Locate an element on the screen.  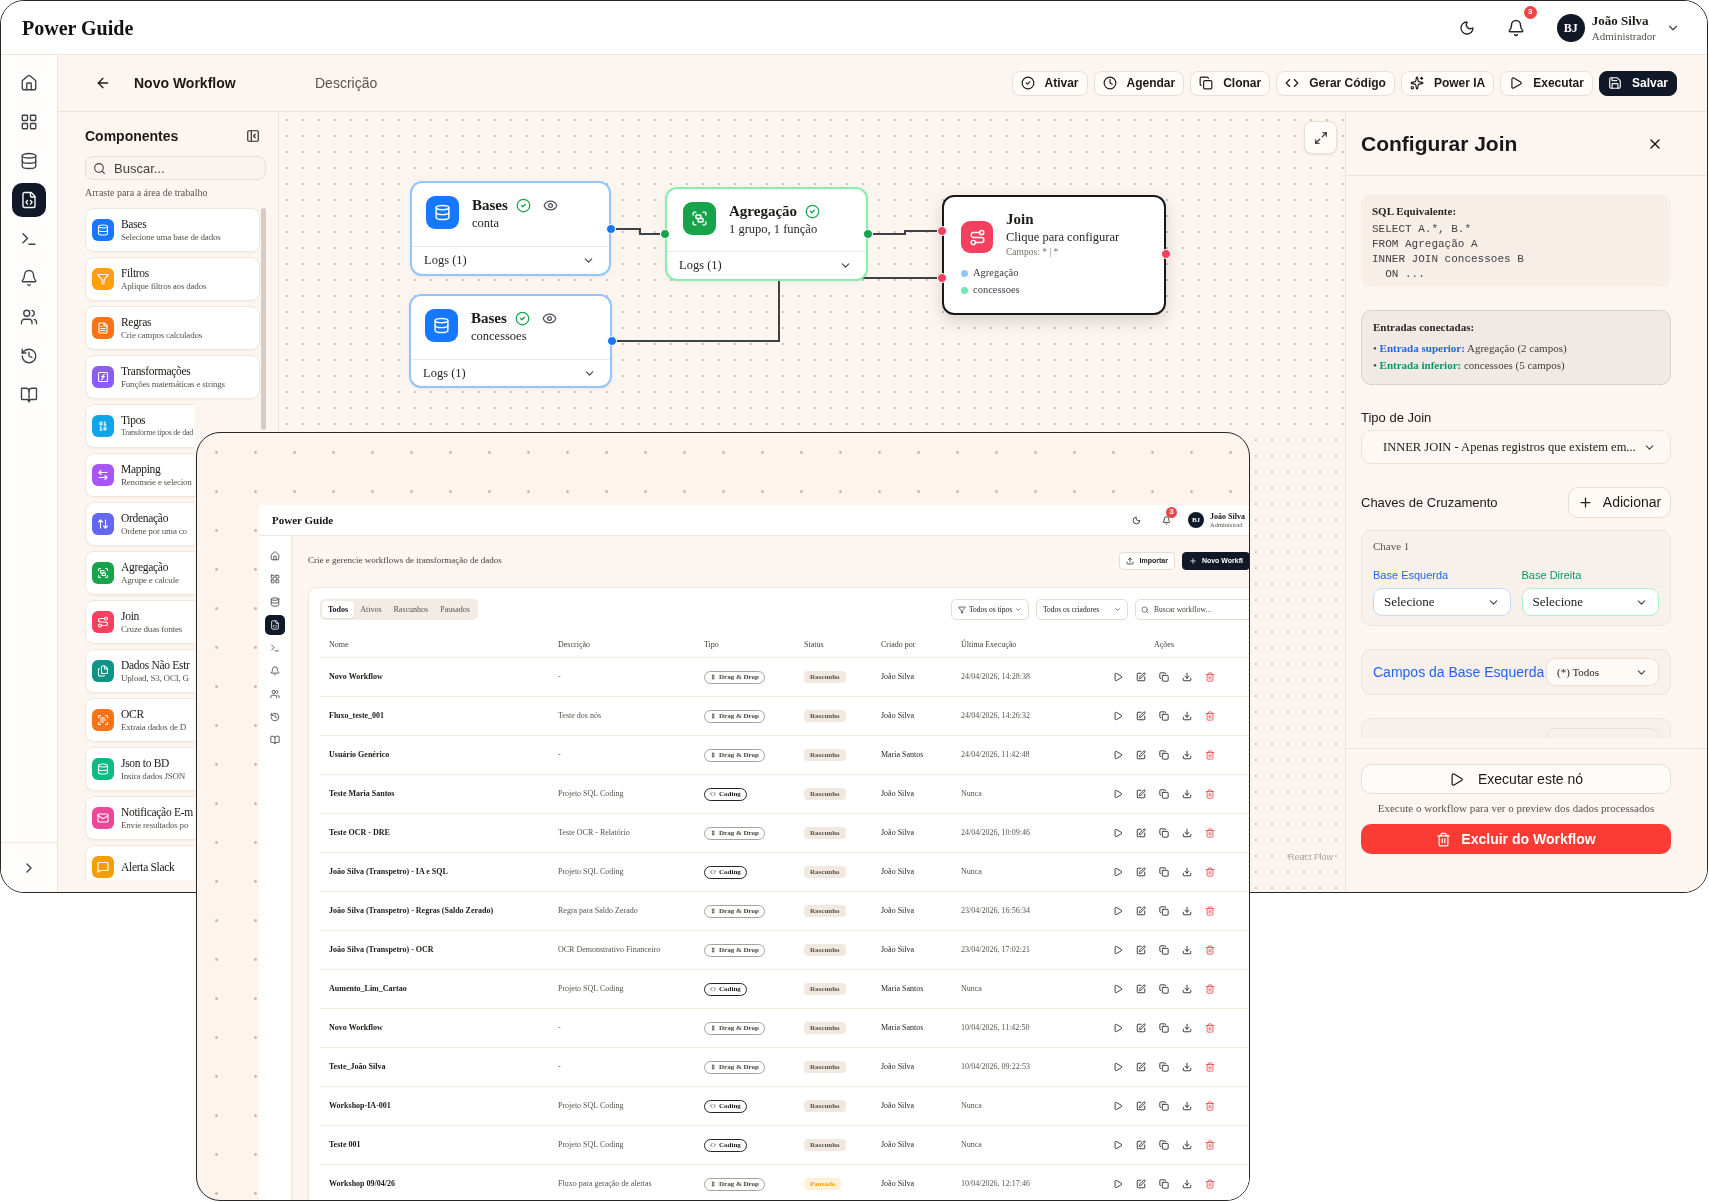
workflow-name: Novo Workflow is located at coordinates (356, 1028).